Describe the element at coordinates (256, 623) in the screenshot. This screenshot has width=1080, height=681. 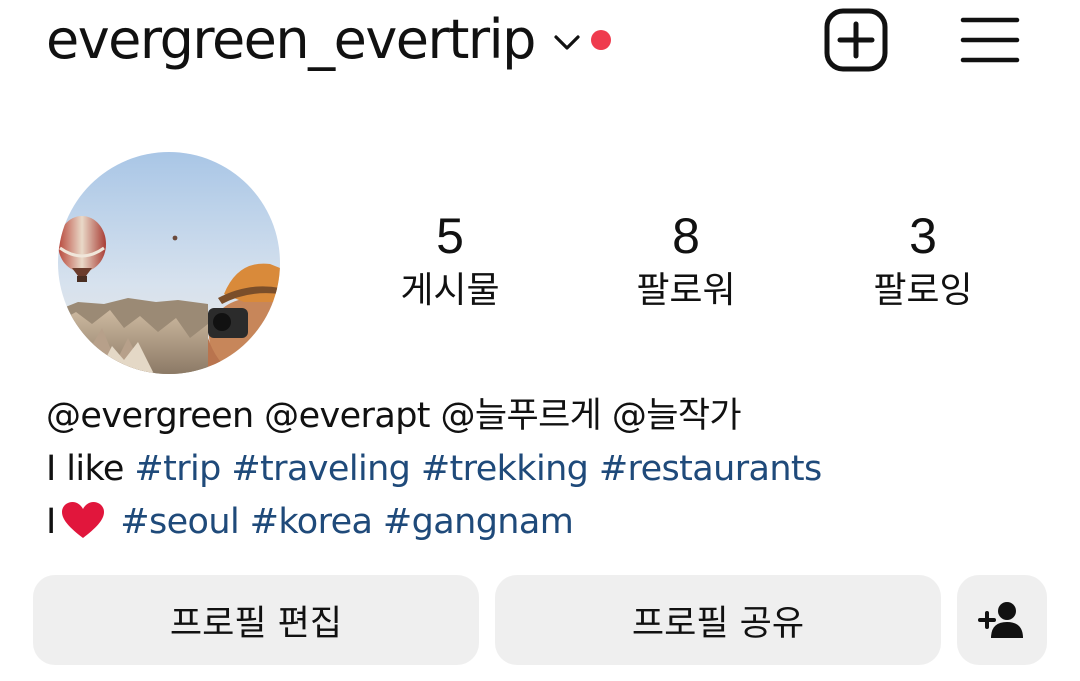
I see `edit-profile-label: 프로필 편집` at that location.